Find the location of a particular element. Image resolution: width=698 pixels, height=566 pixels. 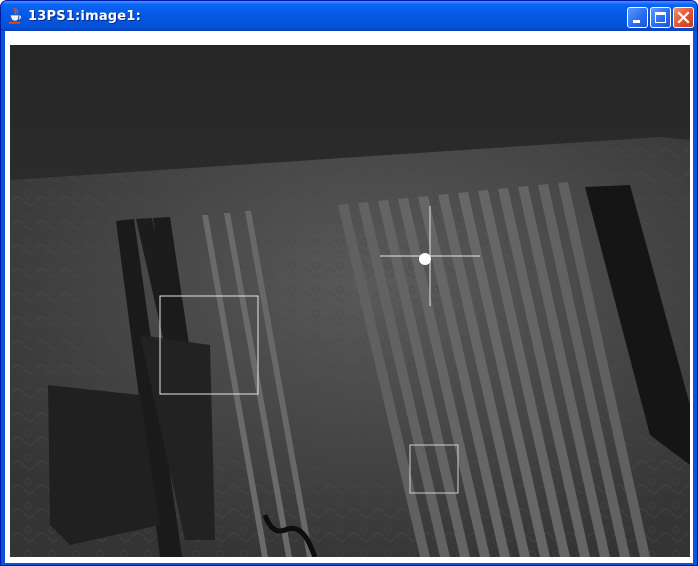

close-button is located at coordinates (683, 17).